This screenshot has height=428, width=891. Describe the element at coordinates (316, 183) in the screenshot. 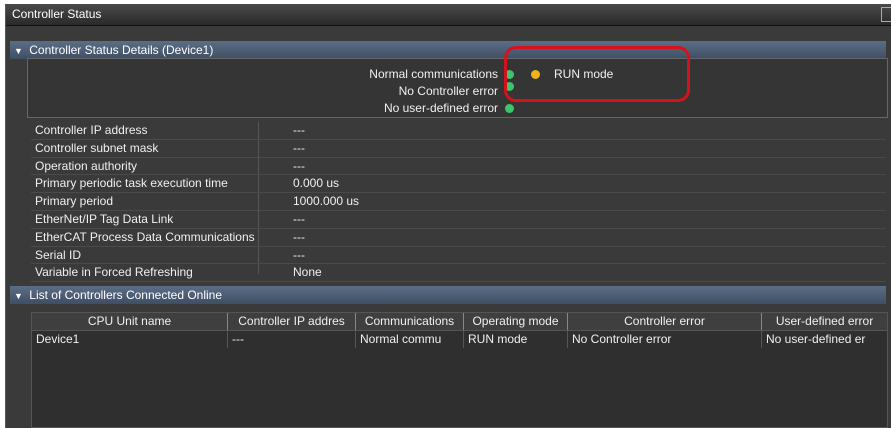

I see `property-value: 0.000 us` at that location.